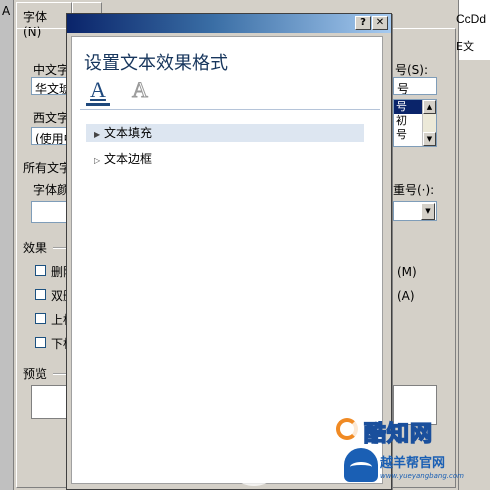 This screenshot has width=490, height=490. I want to click on text-fill-icon: A, so click(98, 89).